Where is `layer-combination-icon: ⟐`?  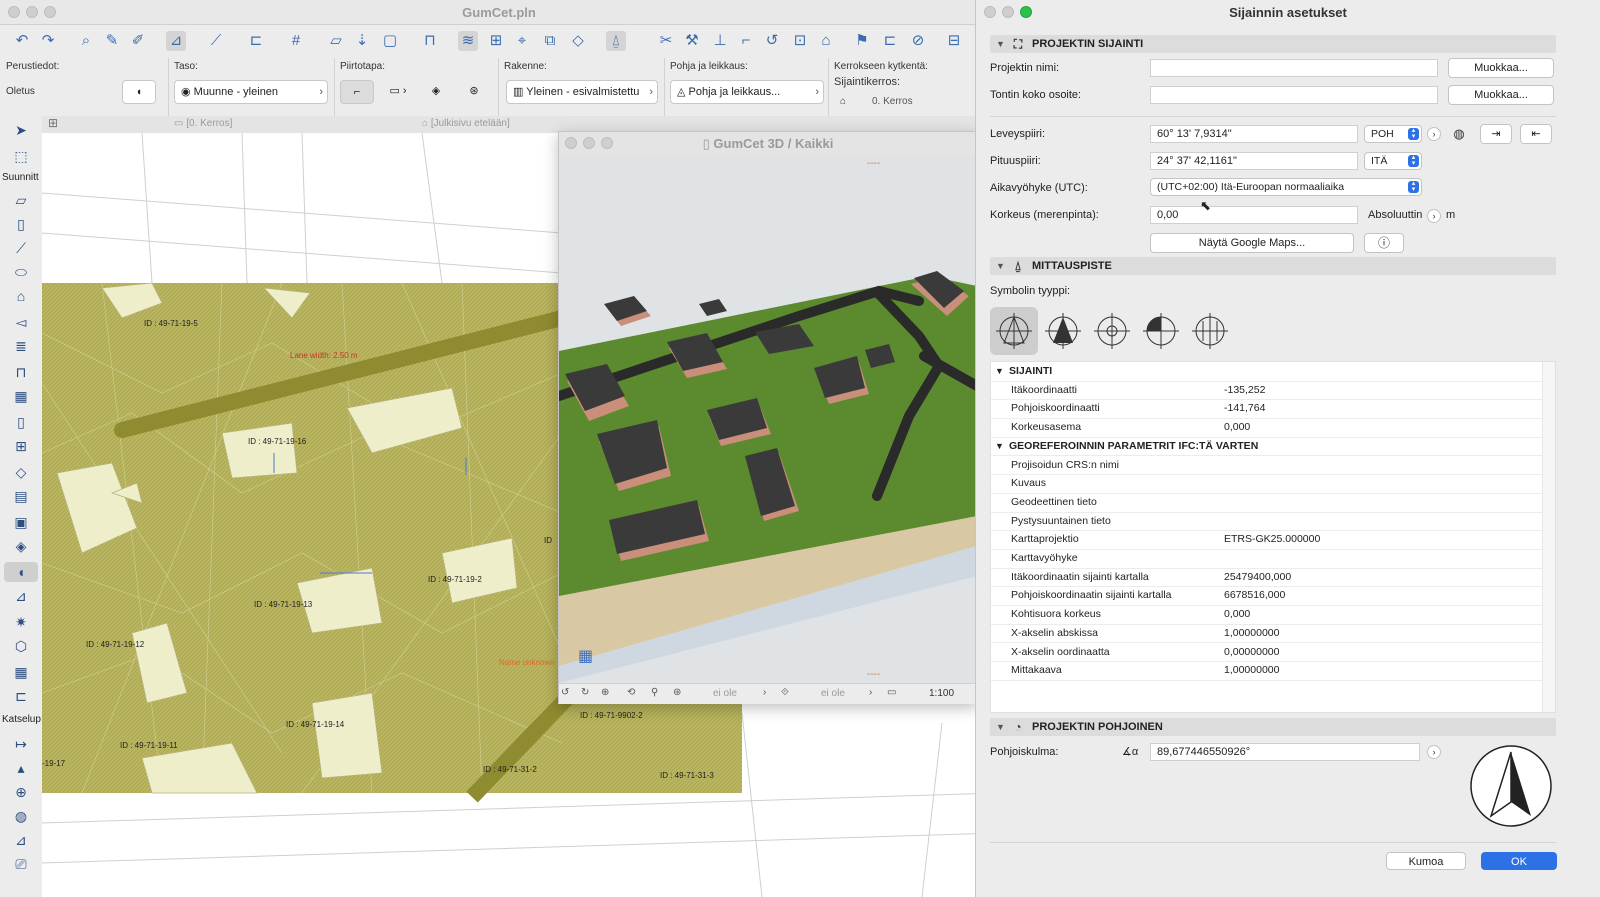 layer-combination-icon: ⟐ is located at coordinates (785, 692).